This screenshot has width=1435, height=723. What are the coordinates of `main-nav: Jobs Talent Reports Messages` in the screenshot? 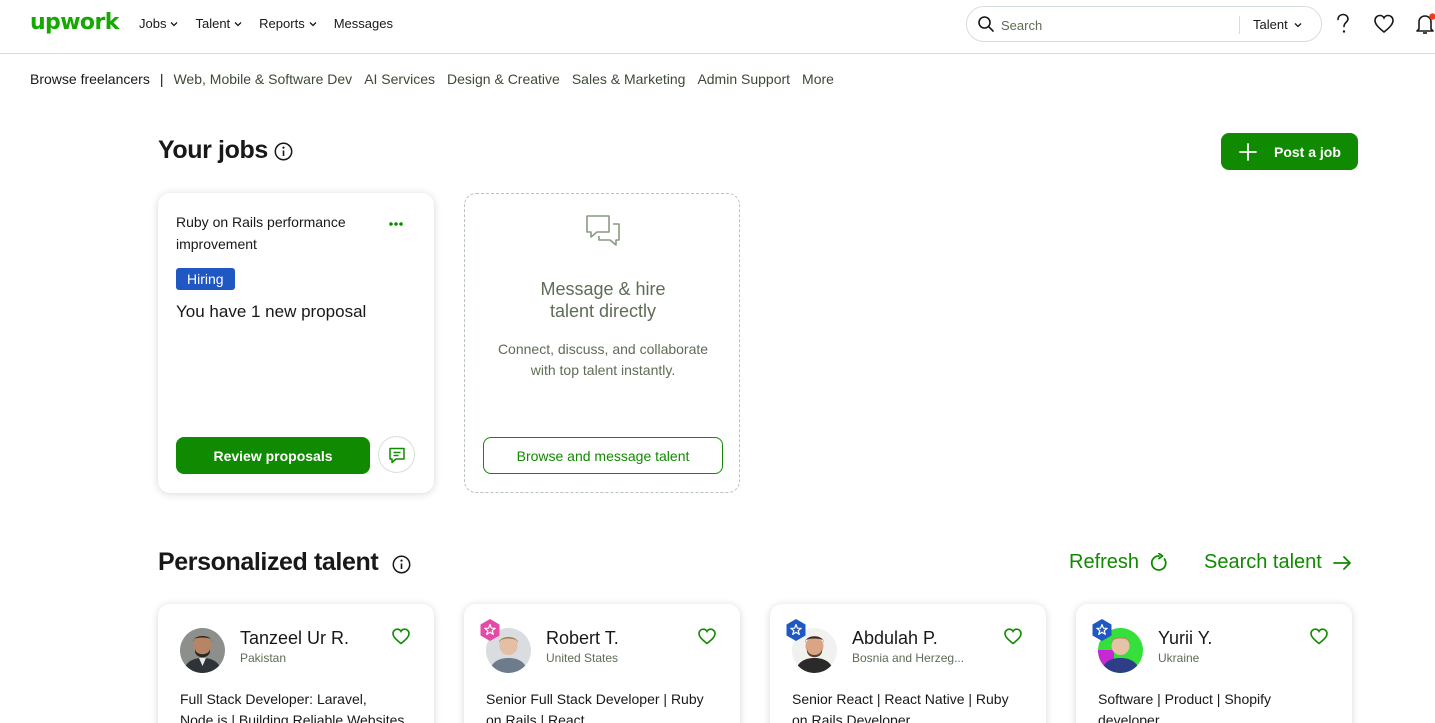 It's located at (274, 23).